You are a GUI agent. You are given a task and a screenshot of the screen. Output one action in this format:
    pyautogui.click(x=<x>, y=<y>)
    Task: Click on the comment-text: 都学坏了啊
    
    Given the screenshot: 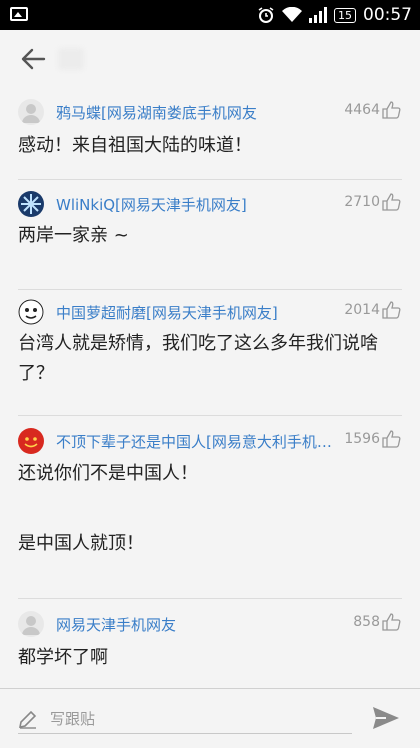 What is the action you would take?
    pyautogui.click(x=63, y=657)
    